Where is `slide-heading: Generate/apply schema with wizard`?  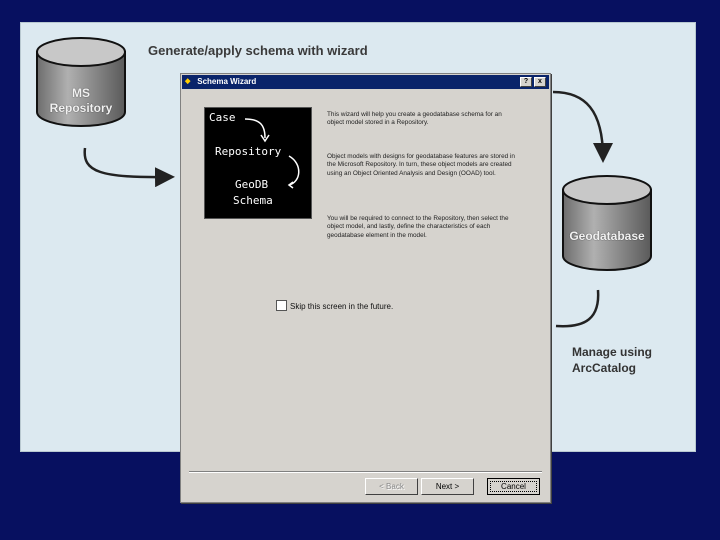
slide-heading: Generate/apply schema with wizard is located at coordinates (258, 50).